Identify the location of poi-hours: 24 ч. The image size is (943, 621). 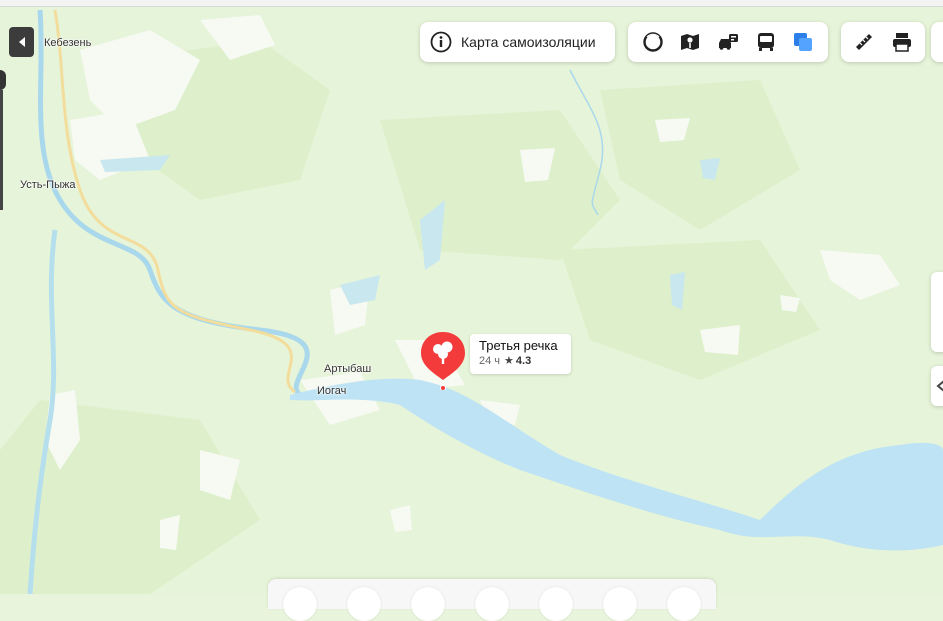
(490, 361).